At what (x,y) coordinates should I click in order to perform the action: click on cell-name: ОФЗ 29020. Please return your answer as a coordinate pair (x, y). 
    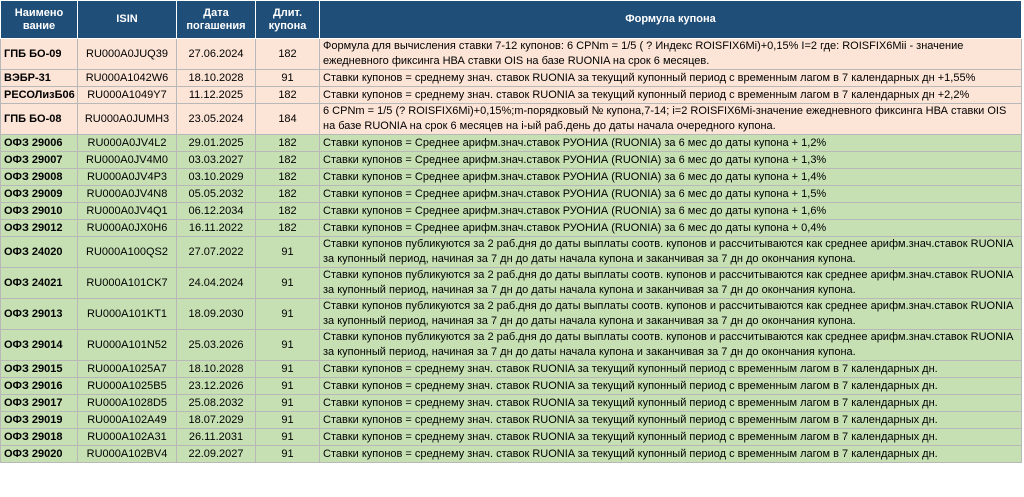
    Looking at the image, I should click on (39, 454).